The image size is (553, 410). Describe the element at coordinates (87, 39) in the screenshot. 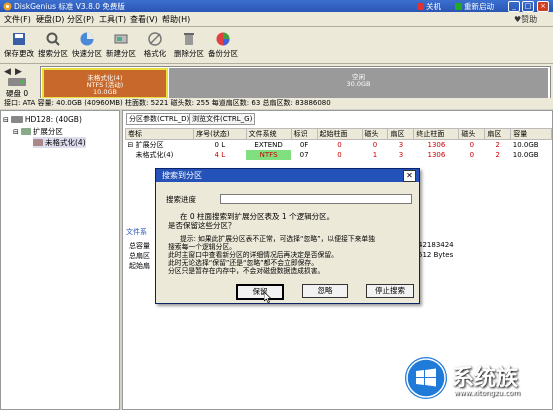

I see `quick-partition-icon` at that location.